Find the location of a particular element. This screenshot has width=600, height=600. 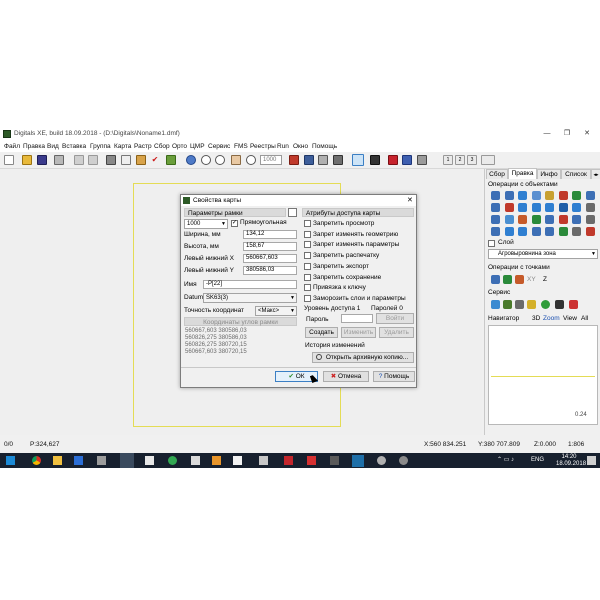

menu-group: Группа is located at coordinates (100, 146).